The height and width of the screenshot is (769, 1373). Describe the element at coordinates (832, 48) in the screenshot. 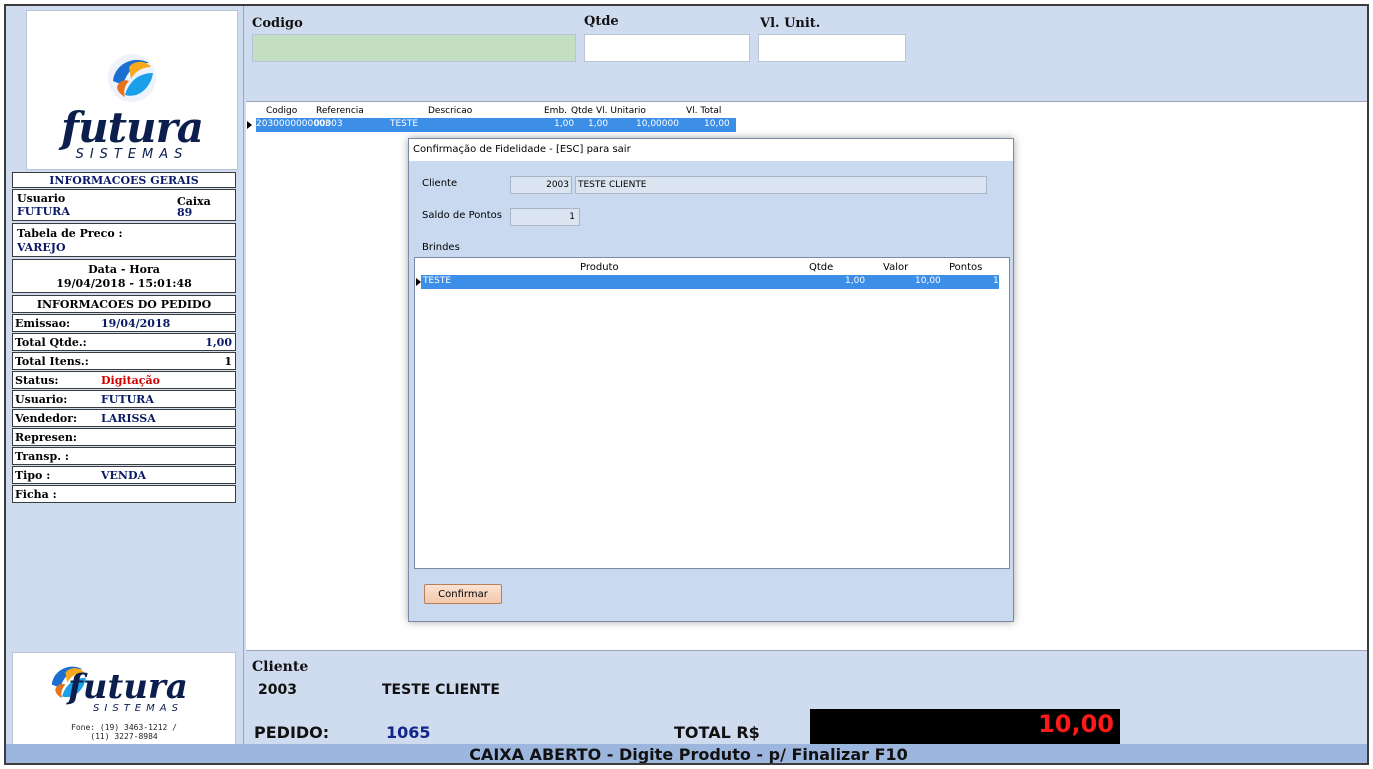

I see `vlunit-input` at that location.